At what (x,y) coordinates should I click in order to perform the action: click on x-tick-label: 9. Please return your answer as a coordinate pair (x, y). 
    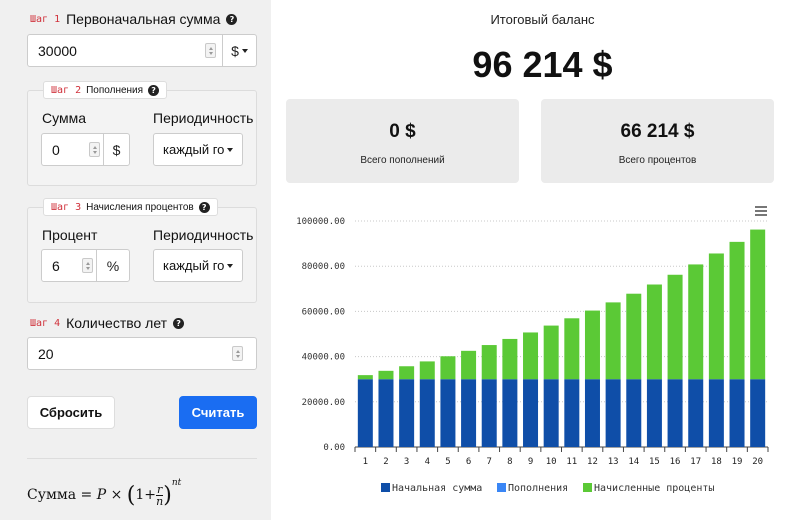
    Looking at the image, I should click on (530, 462).